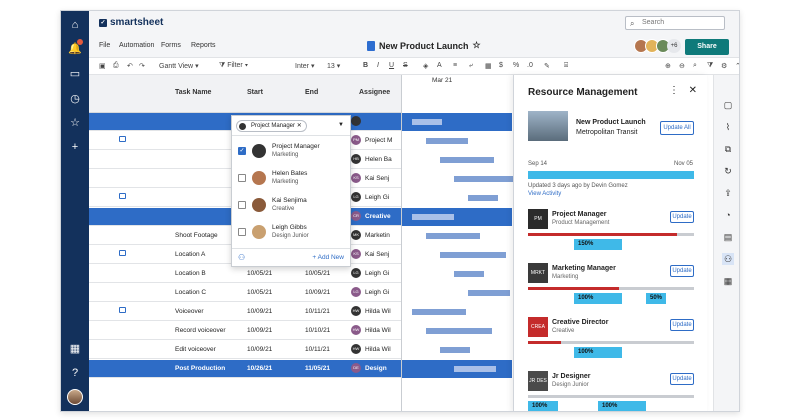  Describe the element at coordinates (674, 46) in the screenshot. I see `more-collaborators: +6` at that location.